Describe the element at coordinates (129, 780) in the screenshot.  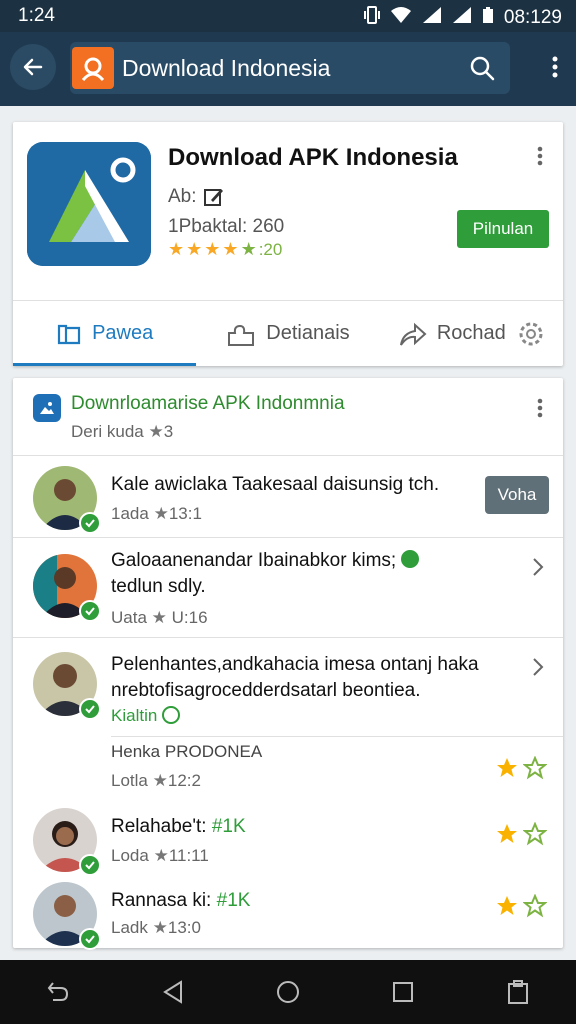
I see `list-item-meta-text: Lotla` at that location.